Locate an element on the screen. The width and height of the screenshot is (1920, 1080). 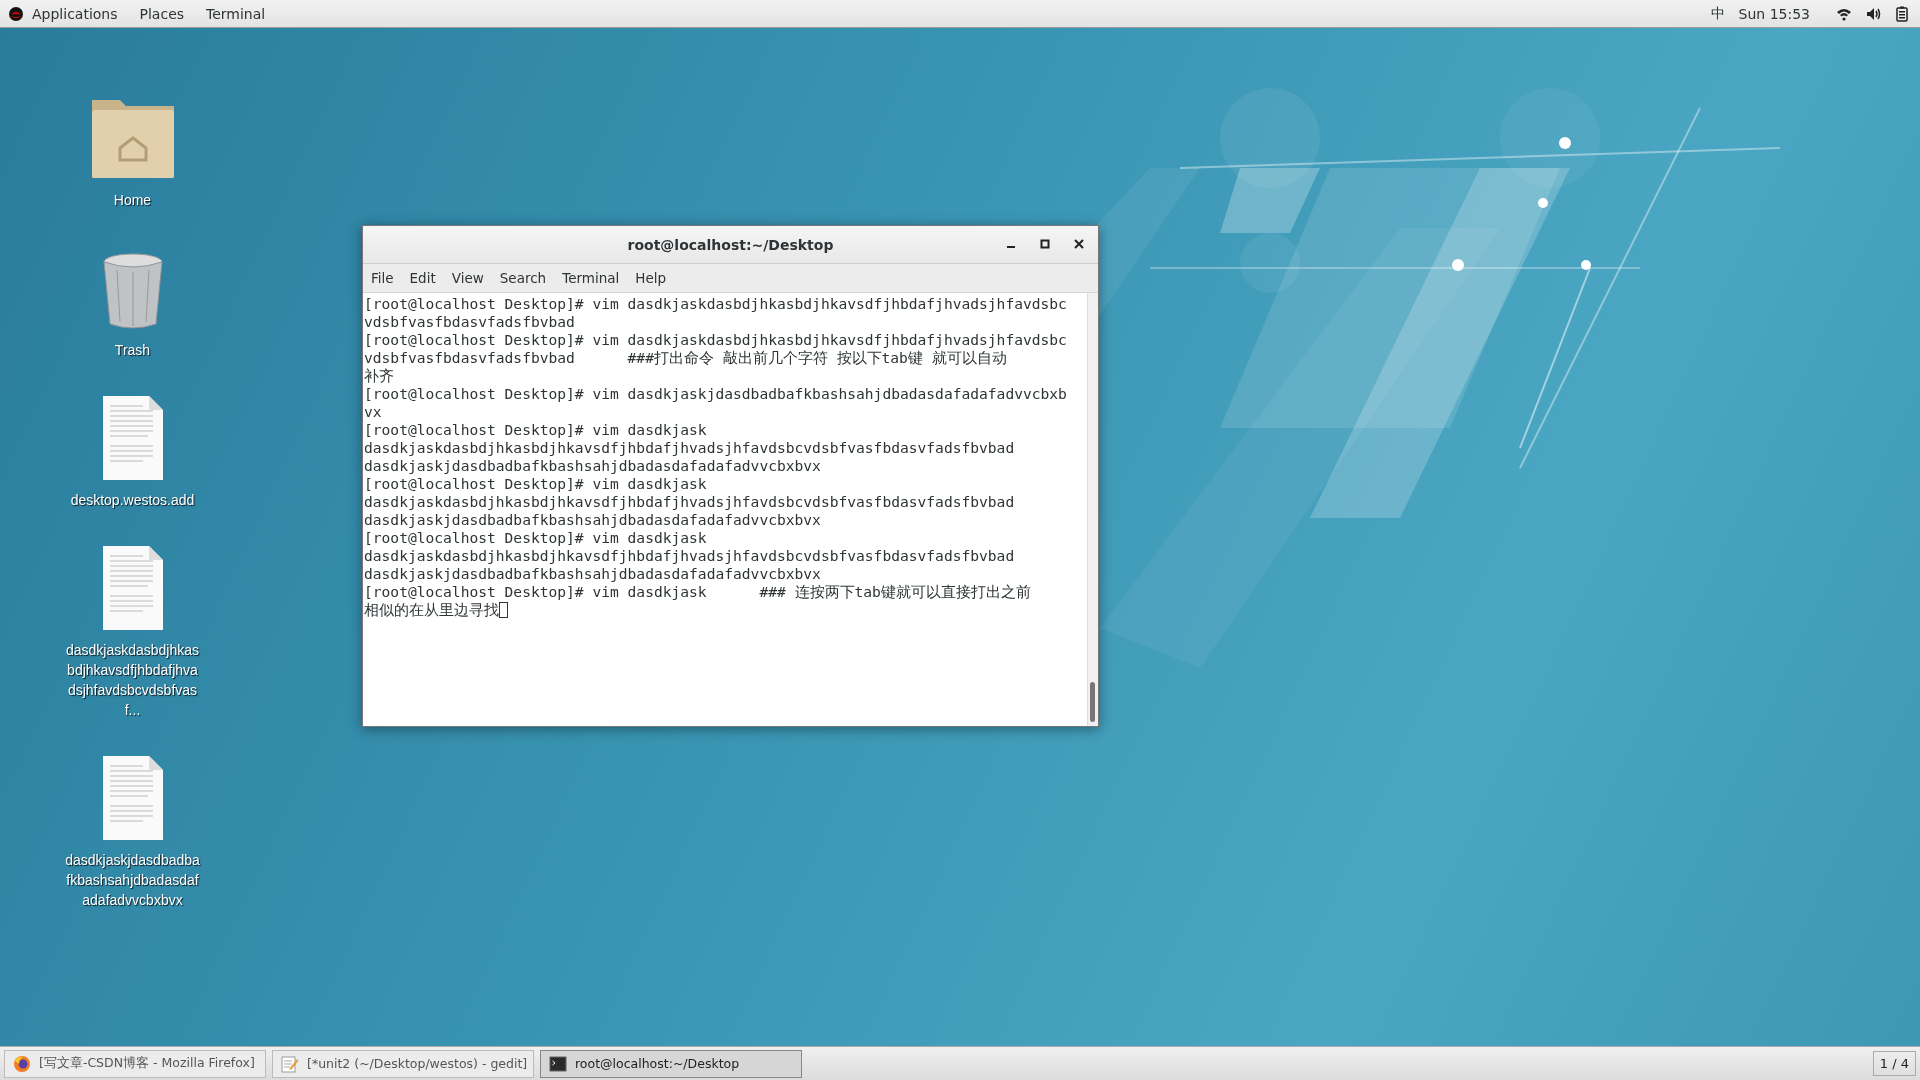
terminal-line: vdsbfvasfbdasvfadsfbvbad is located at coordinates (469, 322).